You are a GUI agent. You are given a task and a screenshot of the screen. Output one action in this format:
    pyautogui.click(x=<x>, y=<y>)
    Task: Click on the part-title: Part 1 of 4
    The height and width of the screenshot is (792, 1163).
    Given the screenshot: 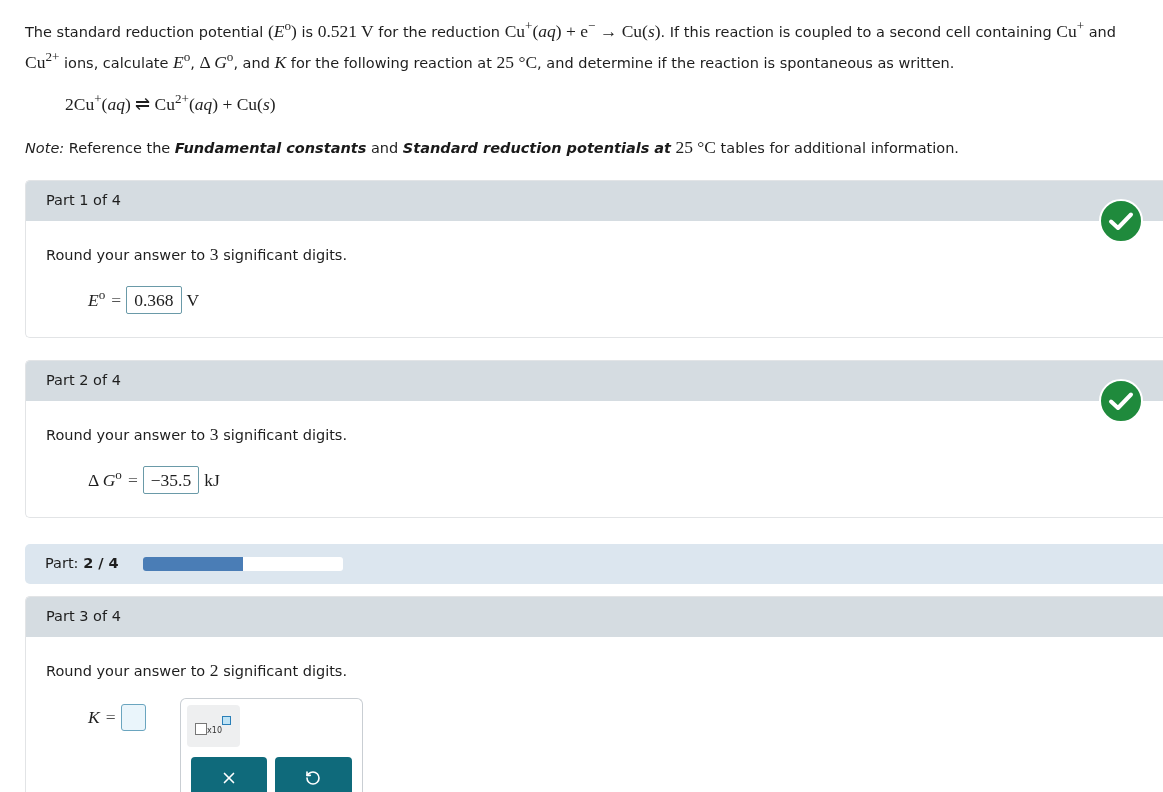 What is the action you would take?
    pyautogui.click(x=83, y=201)
    